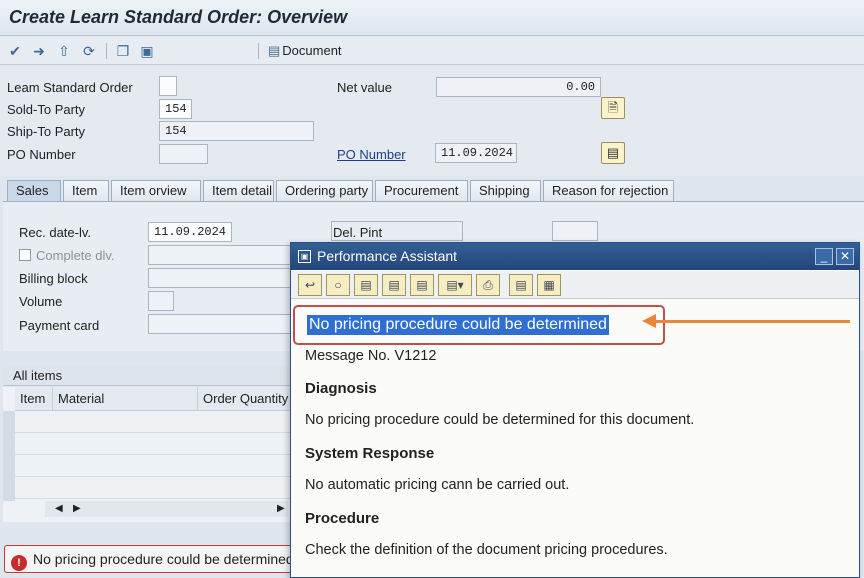  Describe the element at coordinates (46, 131) in the screenshot. I see `ship-to-label: Ship-To Party` at that location.